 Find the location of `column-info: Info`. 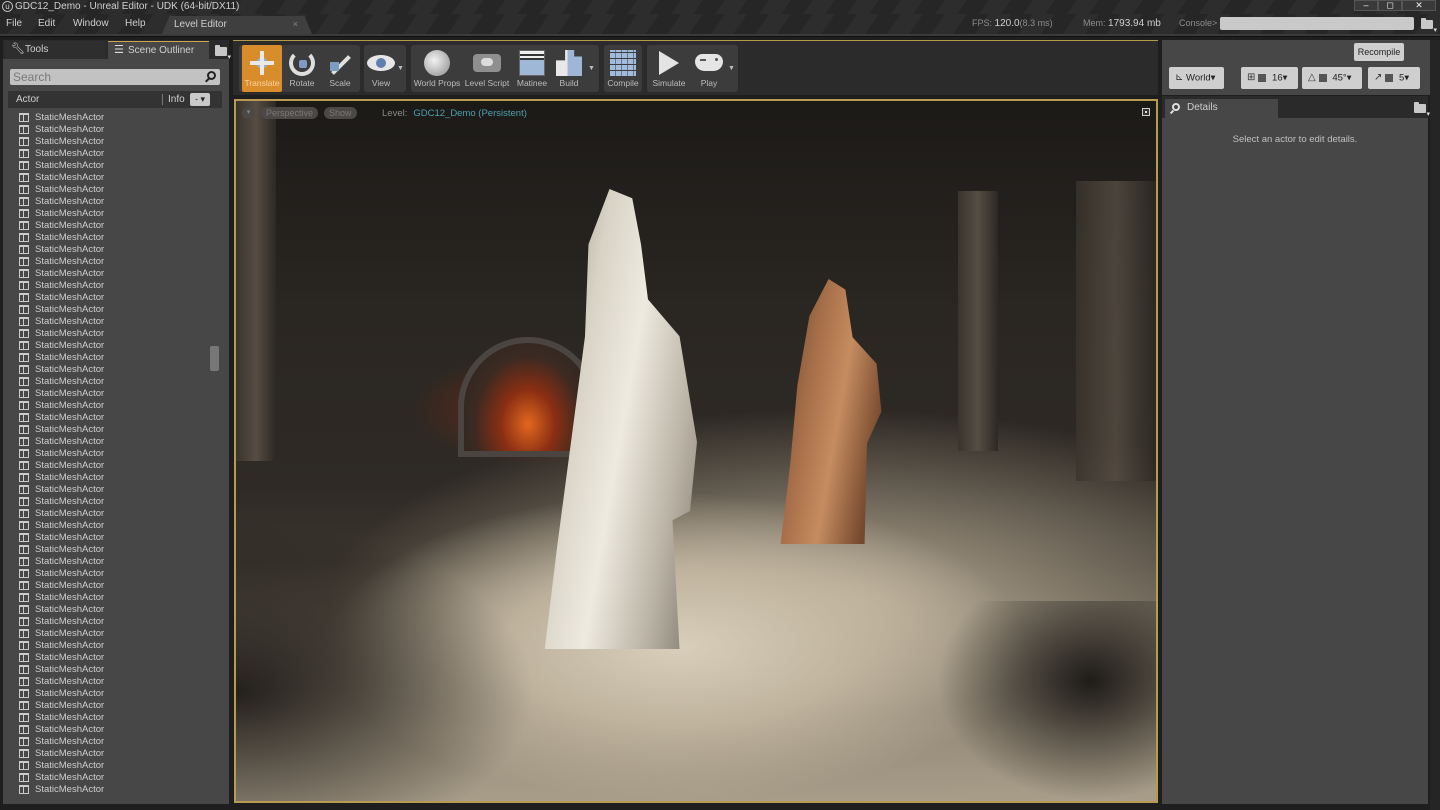

column-info: Info is located at coordinates (176, 99).